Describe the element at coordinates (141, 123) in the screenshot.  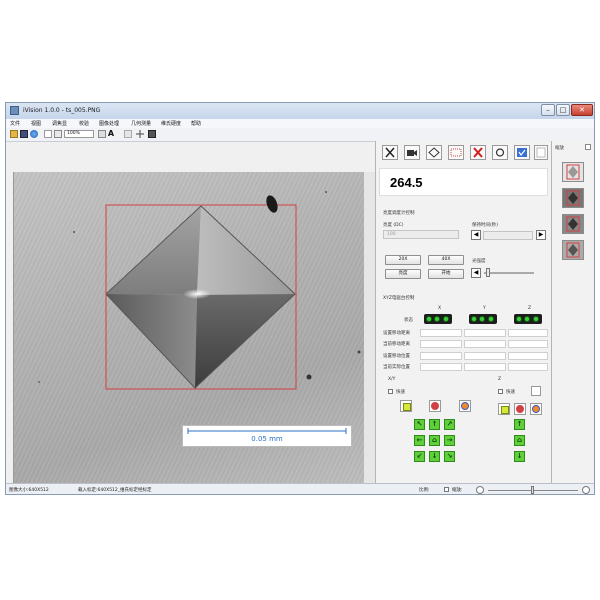
I see `menu-geometry: 几何测量` at that location.